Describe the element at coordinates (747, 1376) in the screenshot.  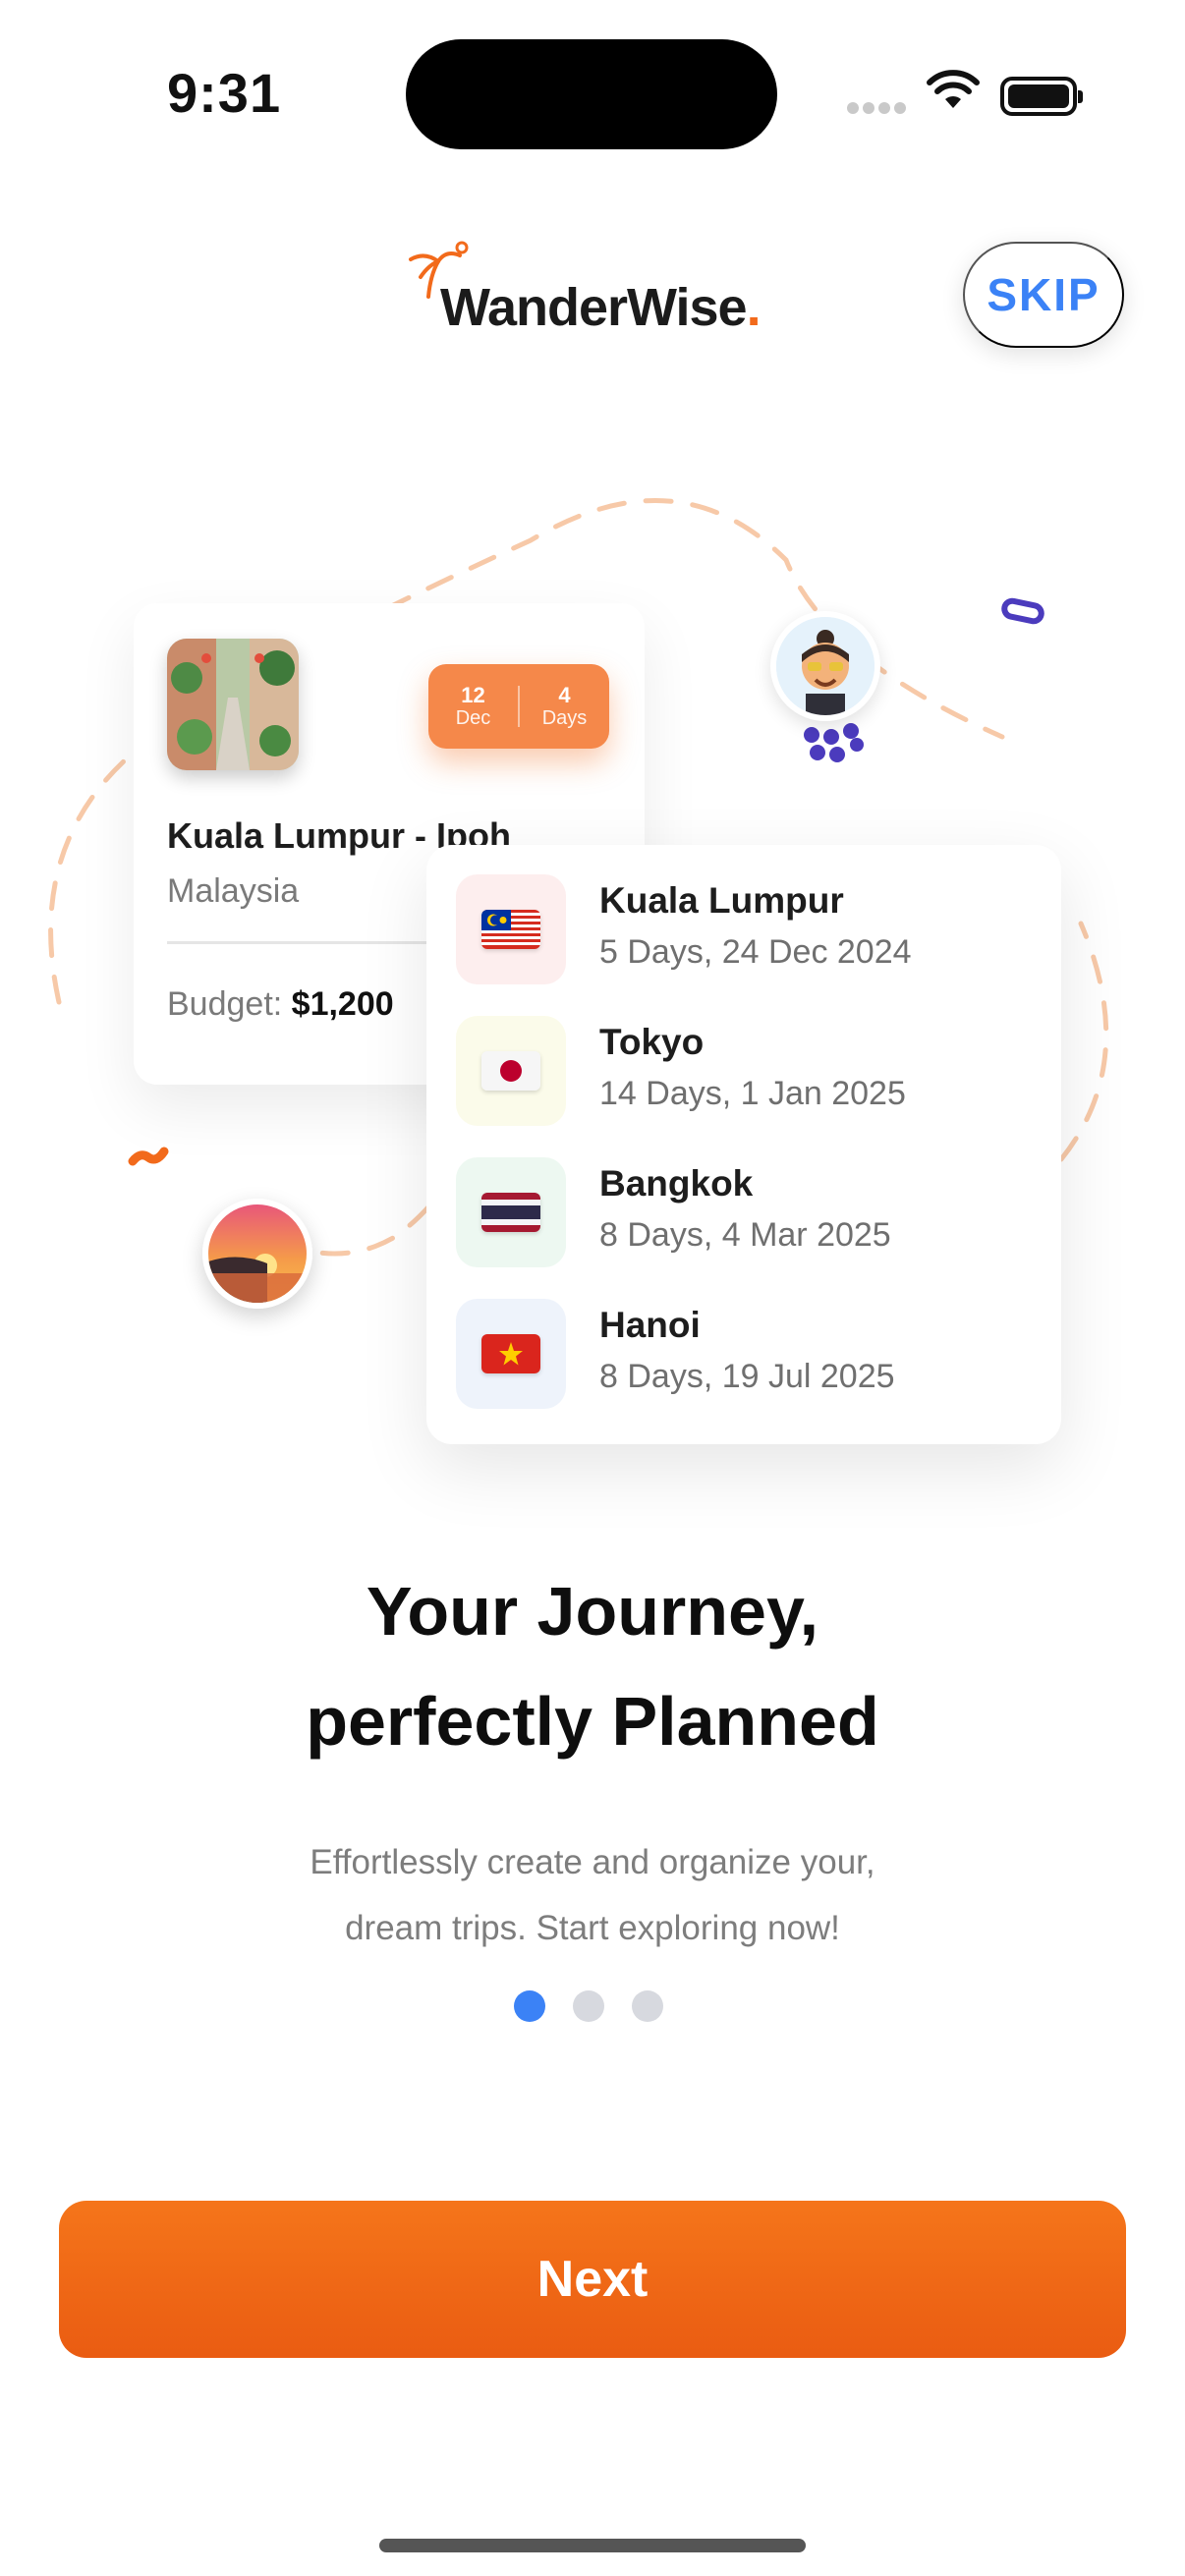
I see `destination-detail: 8 Days, 19 Jul 2025` at that location.